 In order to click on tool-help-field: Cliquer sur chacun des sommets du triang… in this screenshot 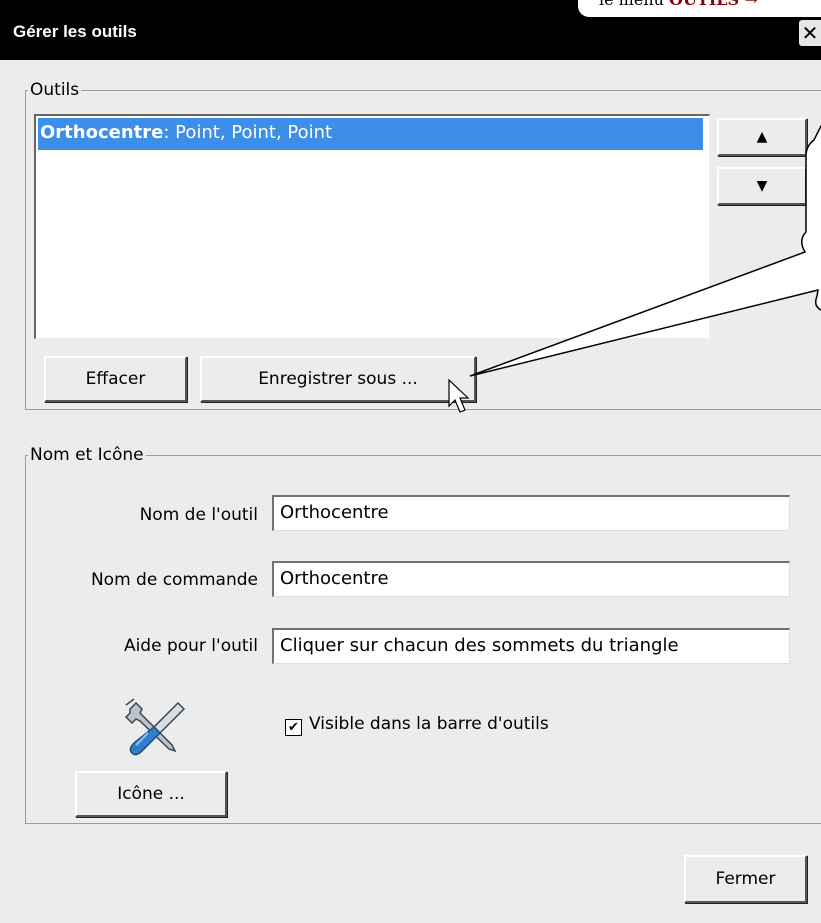, I will do `click(531, 646)`.